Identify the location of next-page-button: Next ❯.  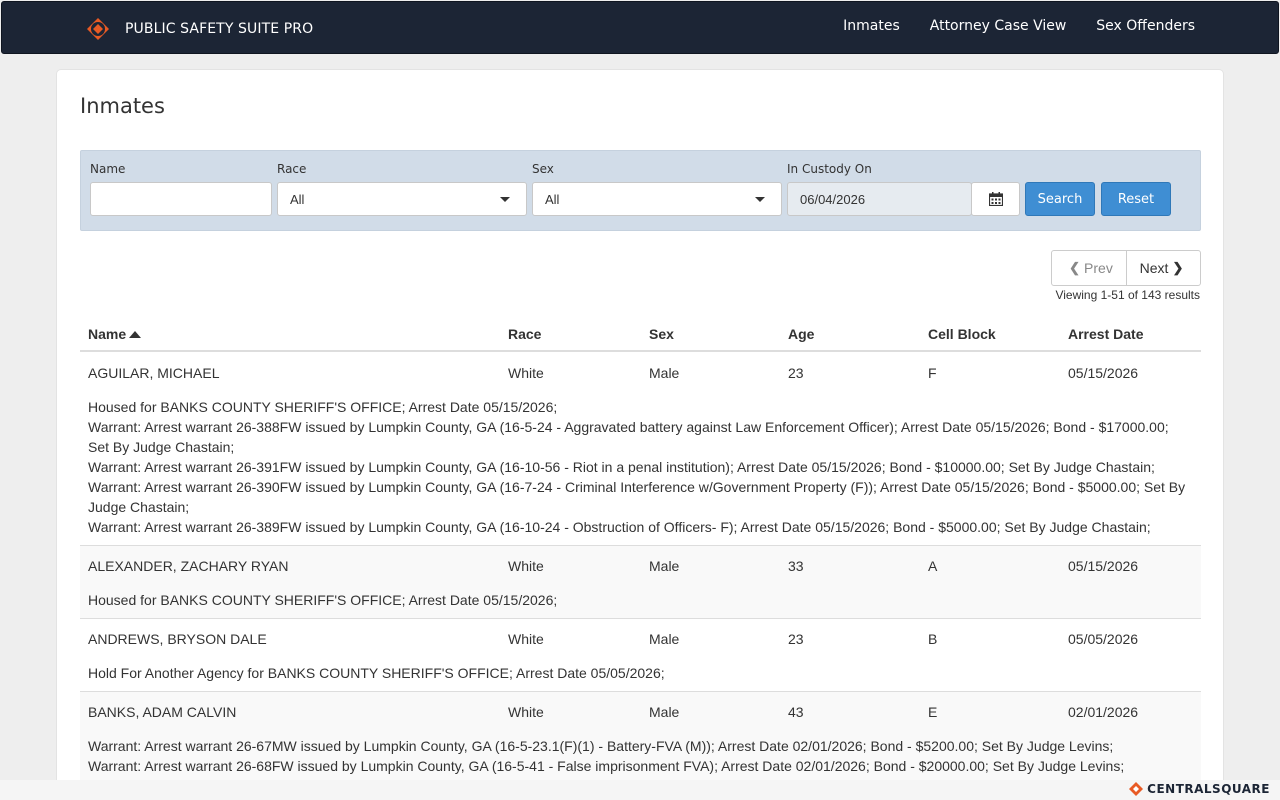
(1163, 268).